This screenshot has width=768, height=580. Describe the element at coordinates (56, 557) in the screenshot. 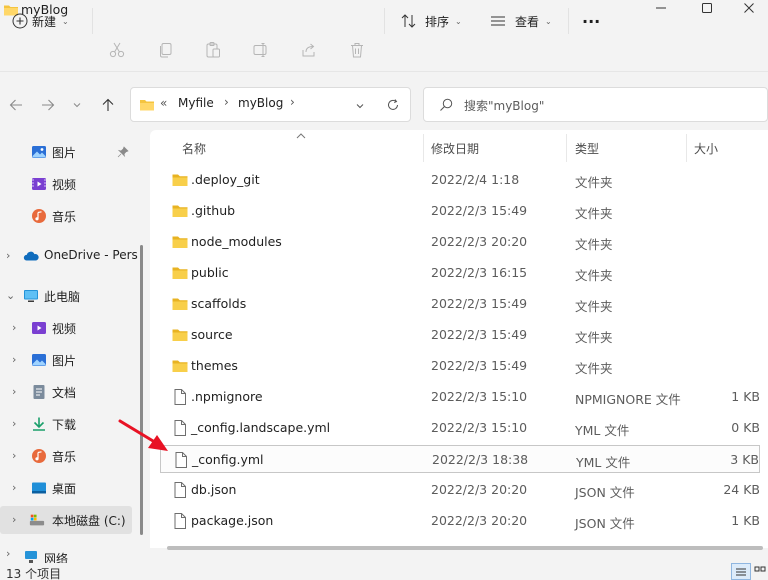

I see `sidebar-item-label: 网络` at that location.